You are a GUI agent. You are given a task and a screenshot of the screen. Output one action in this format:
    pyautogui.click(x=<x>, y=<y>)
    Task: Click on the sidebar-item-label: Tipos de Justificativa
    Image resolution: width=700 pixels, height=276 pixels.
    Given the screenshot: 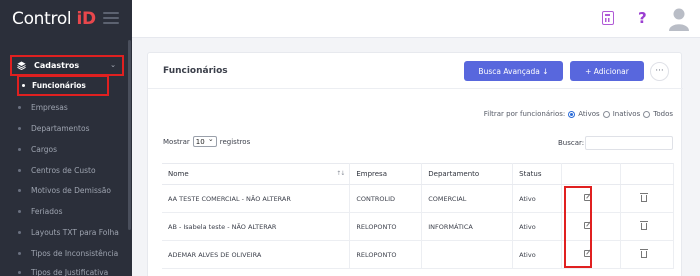 What is the action you would take?
    pyautogui.click(x=70, y=271)
    